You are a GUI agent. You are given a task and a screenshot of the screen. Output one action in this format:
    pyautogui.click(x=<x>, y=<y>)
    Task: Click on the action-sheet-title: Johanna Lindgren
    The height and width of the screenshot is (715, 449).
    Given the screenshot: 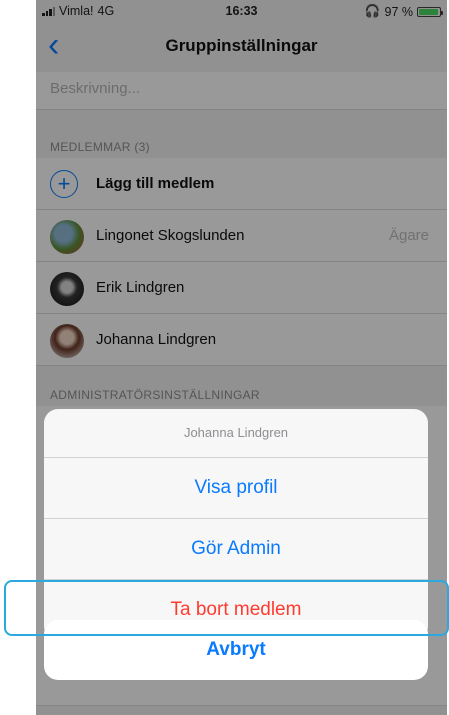 What is the action you would take?
    pyautogui.click(x=236, y=433)
    